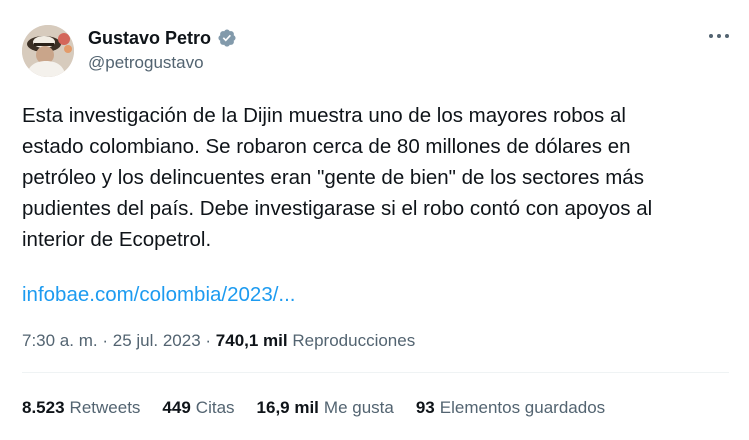 The image size is (749, 440). I want to click on stat-label: Me gusta, so click(358, 407).